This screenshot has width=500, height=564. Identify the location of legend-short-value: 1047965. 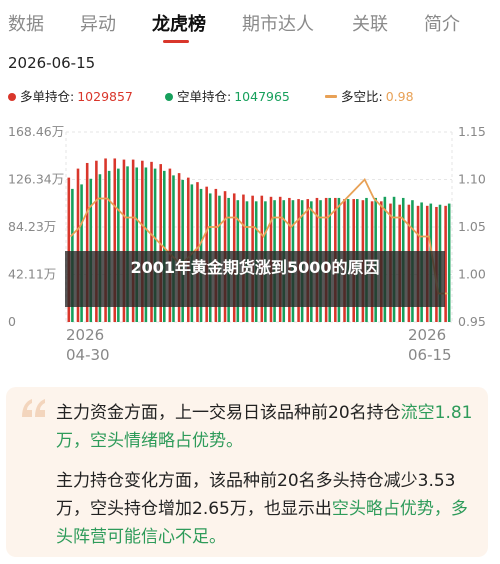
(262, 96).